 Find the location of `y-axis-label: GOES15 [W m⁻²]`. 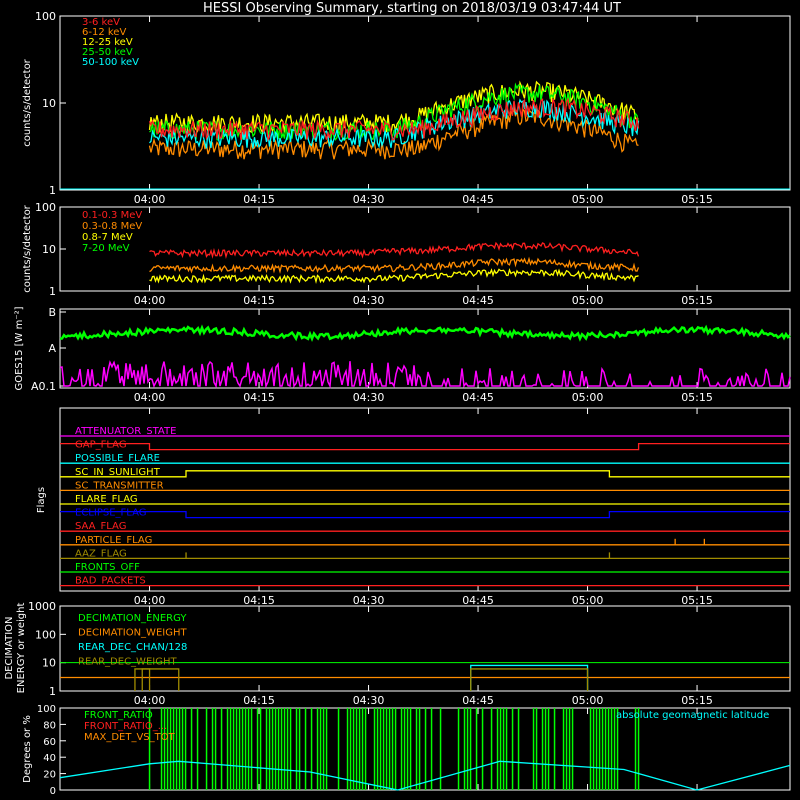

y-axis-label: GOES15 [W m⁻²] is located at coordinates (19, 348).